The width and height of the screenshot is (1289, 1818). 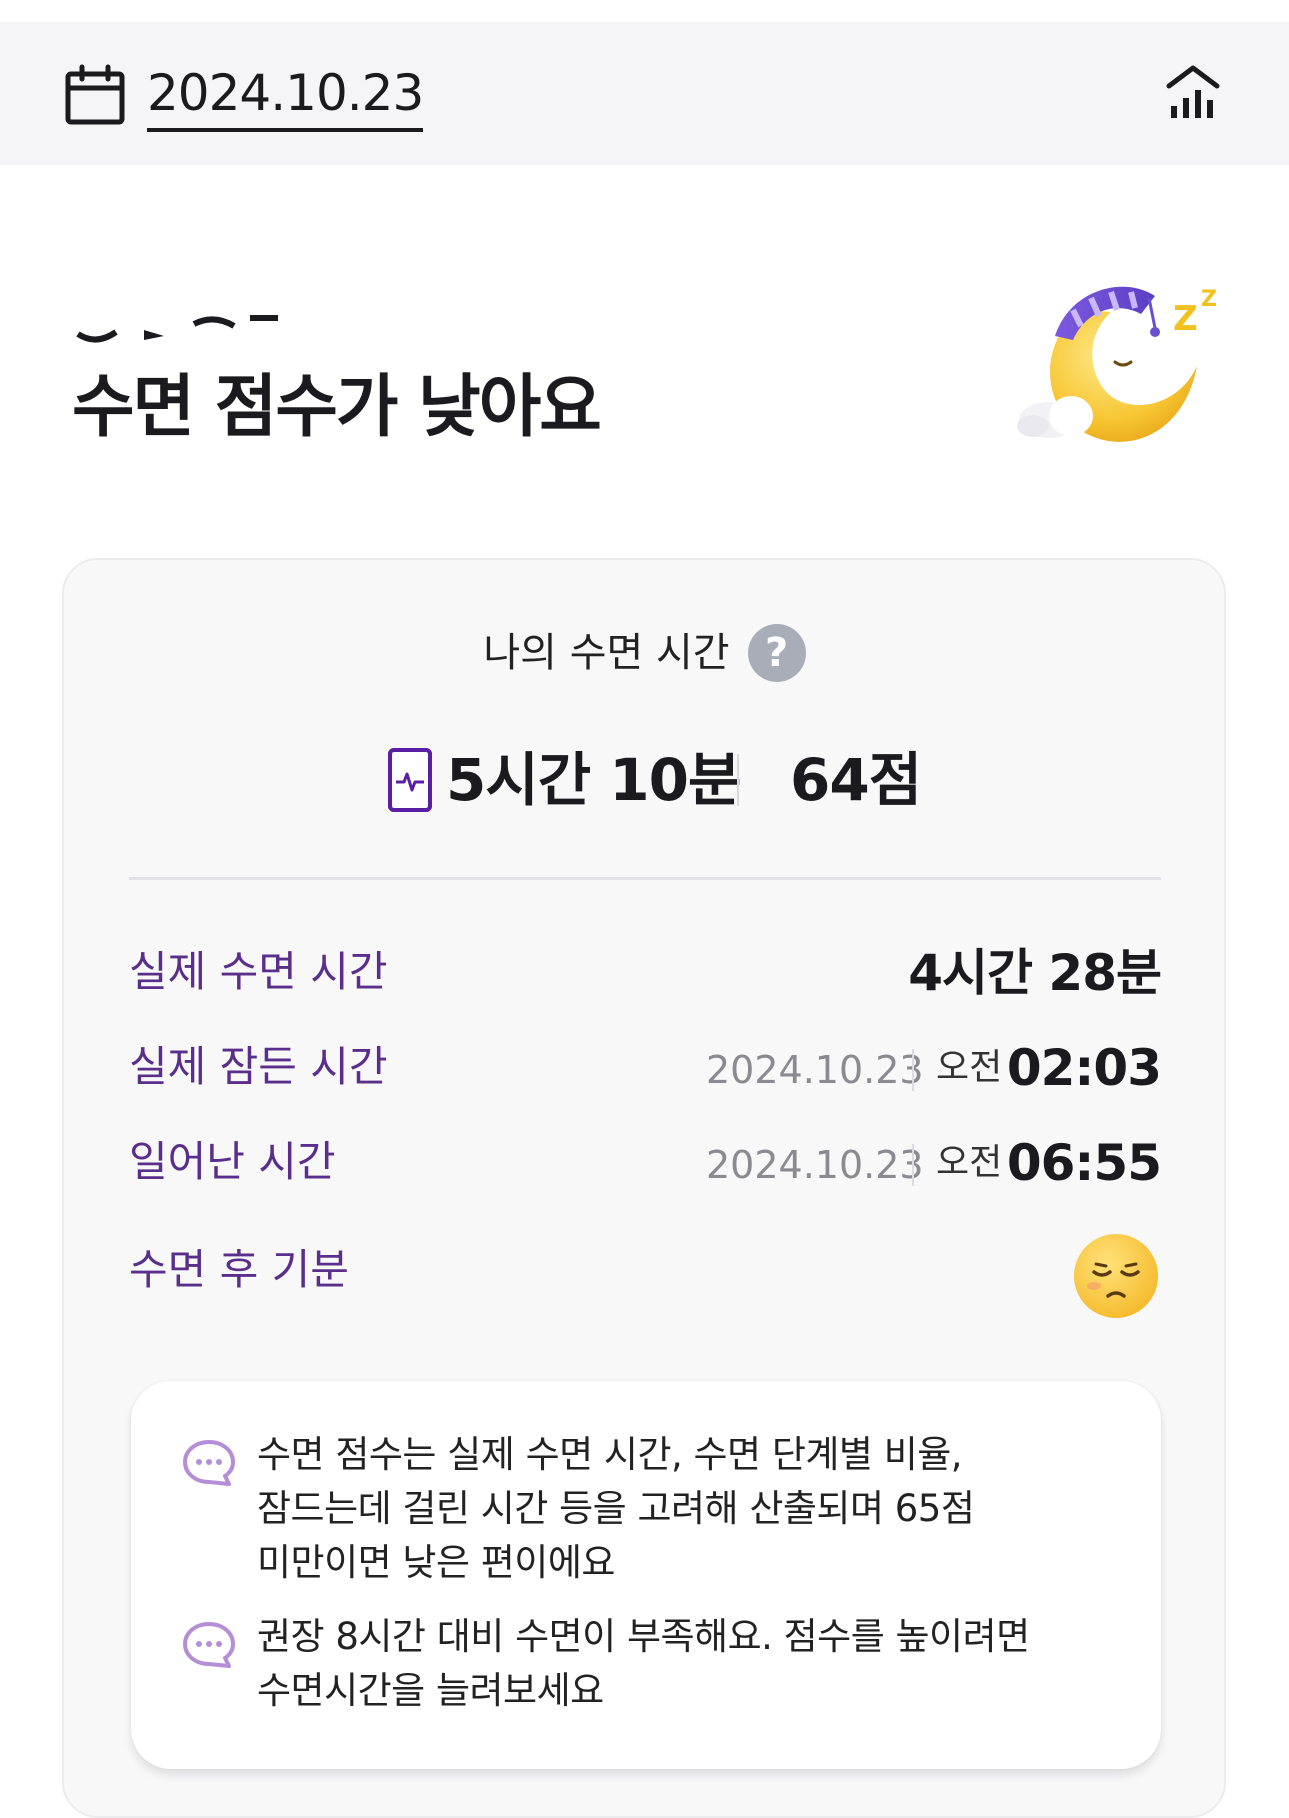 I want to click on mood-label: 수면 후 기분, so click(x=239, y=1269).